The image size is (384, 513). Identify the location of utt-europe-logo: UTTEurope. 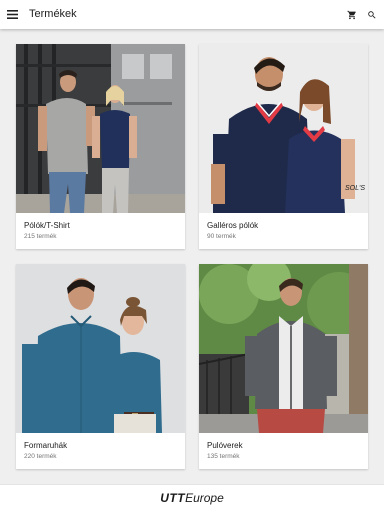
(192, 498).